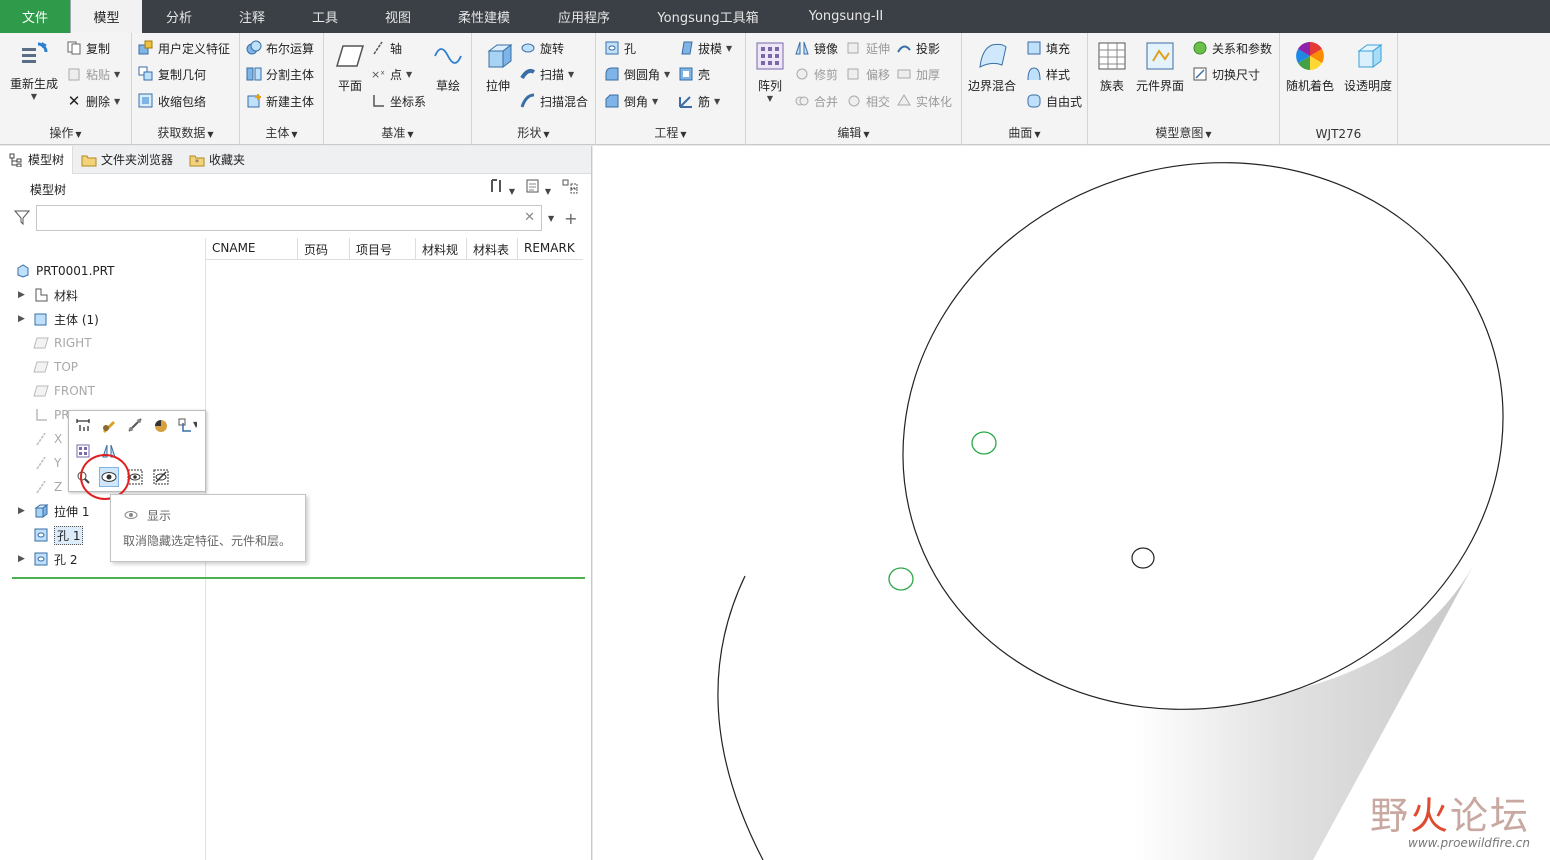  Describe the element at coordinates (397, 132) in the screenshot. I see `group-datum-label: 基准 ▼` at that location.